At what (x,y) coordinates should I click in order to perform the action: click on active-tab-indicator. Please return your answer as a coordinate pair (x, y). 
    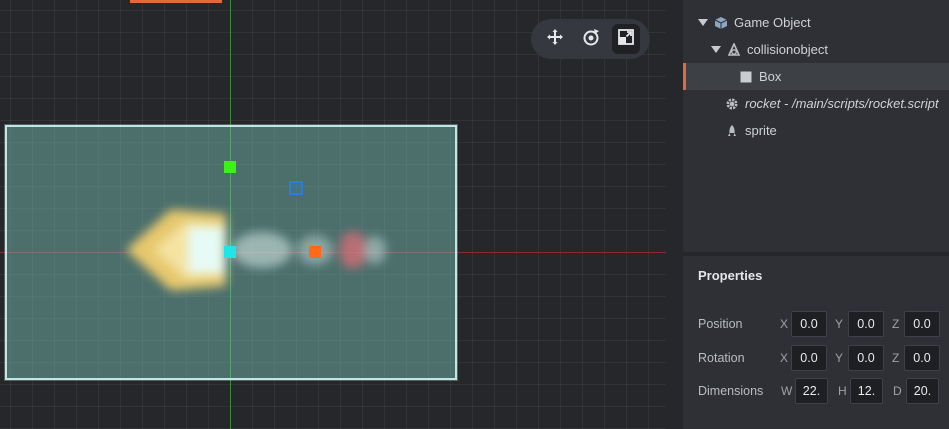
    Looking at the image, I should click on (176, 1).